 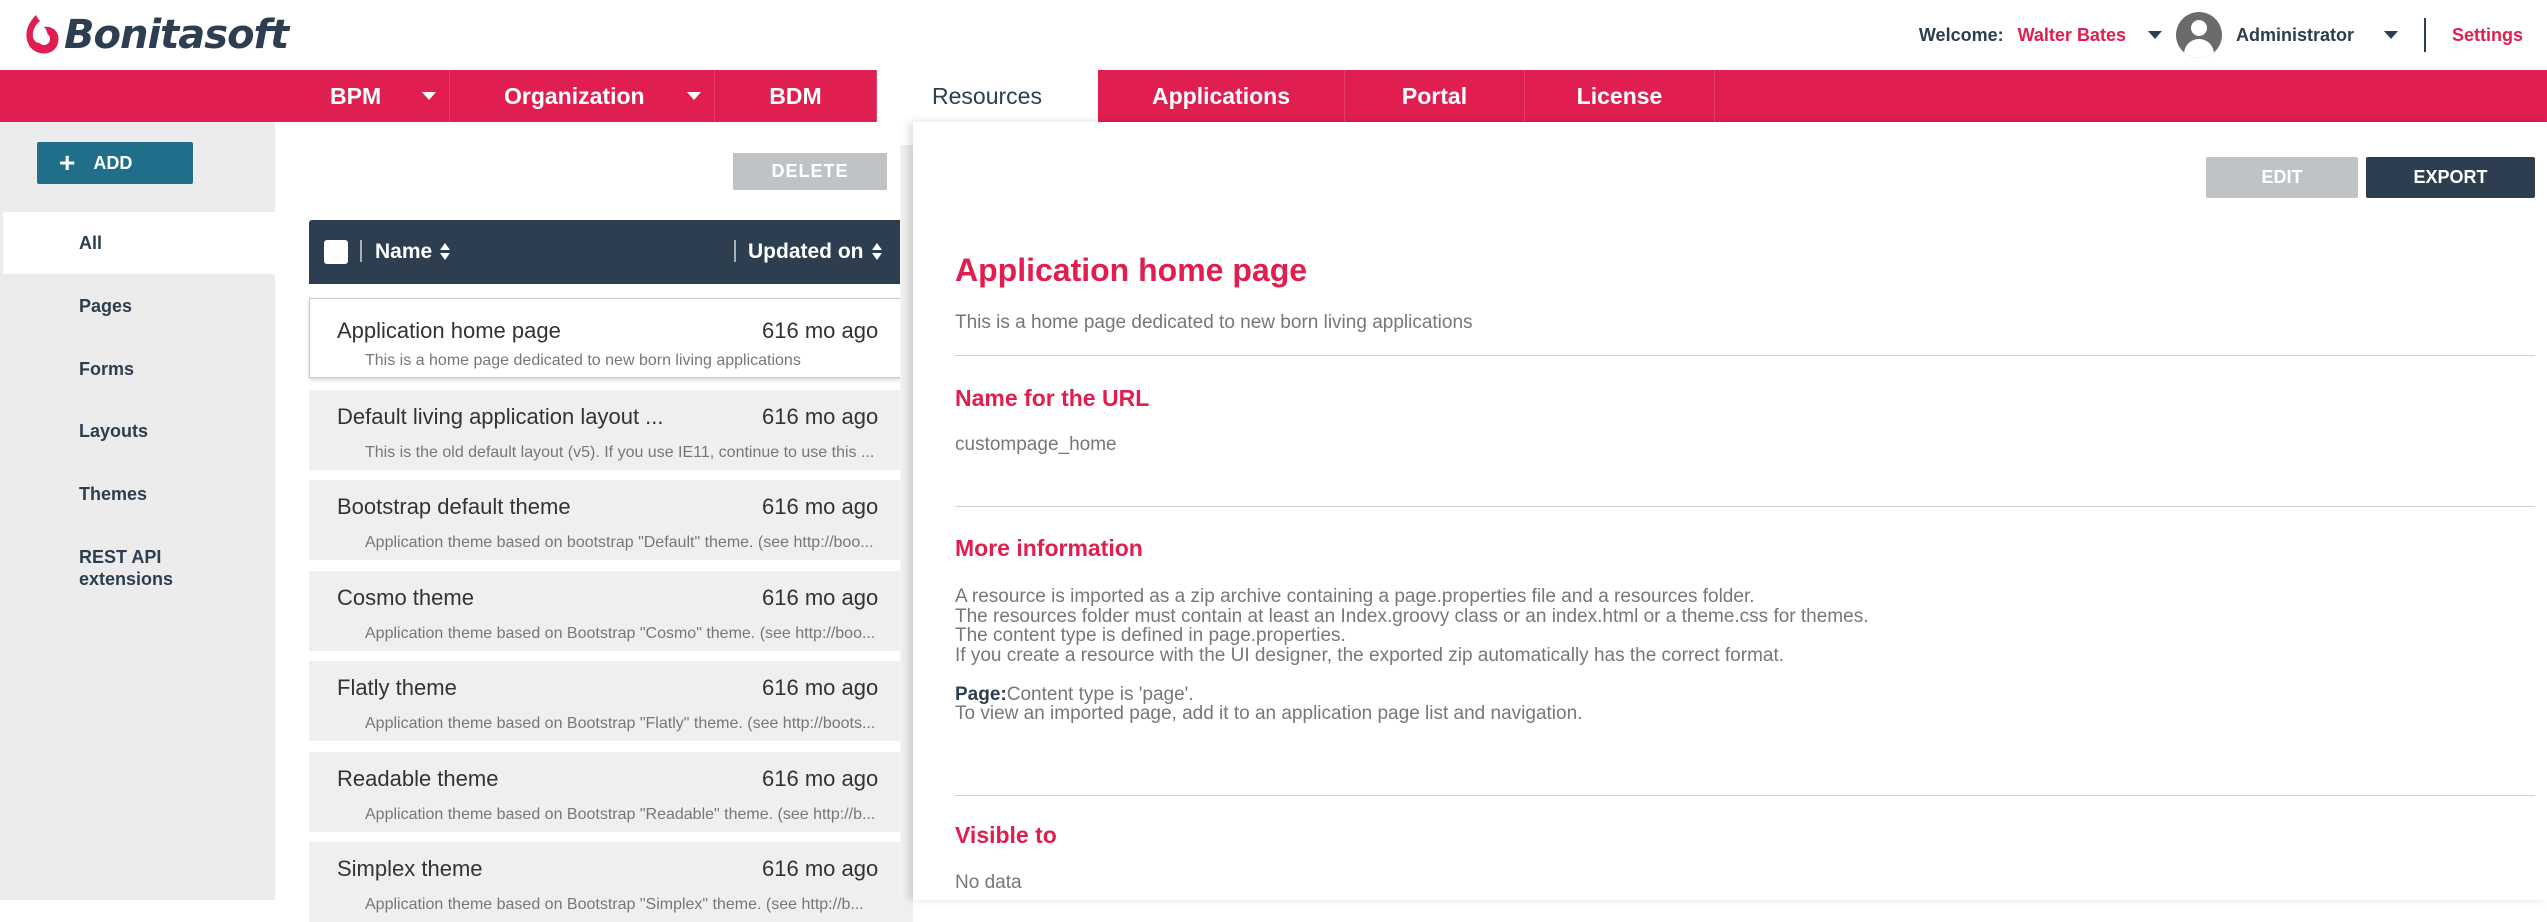 I want to click on menu-item-organization: Organization, so click(x=582, y=96).